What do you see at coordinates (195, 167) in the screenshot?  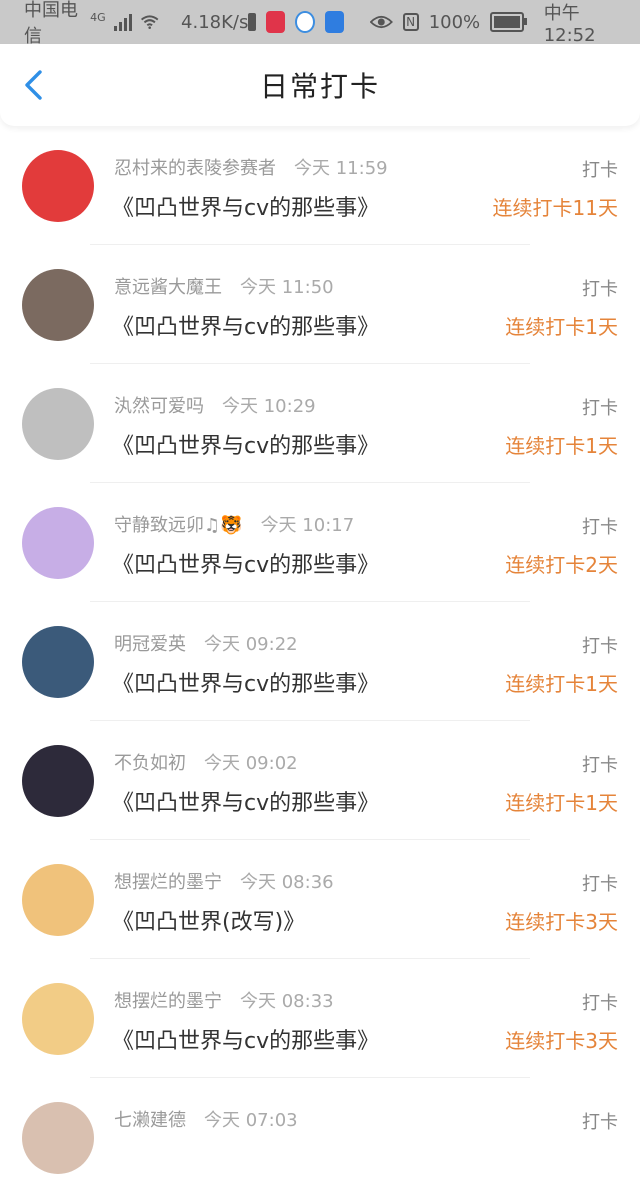 I see `user-name: 忍村来的表陵参赛者` at bounding box center [195, 167].